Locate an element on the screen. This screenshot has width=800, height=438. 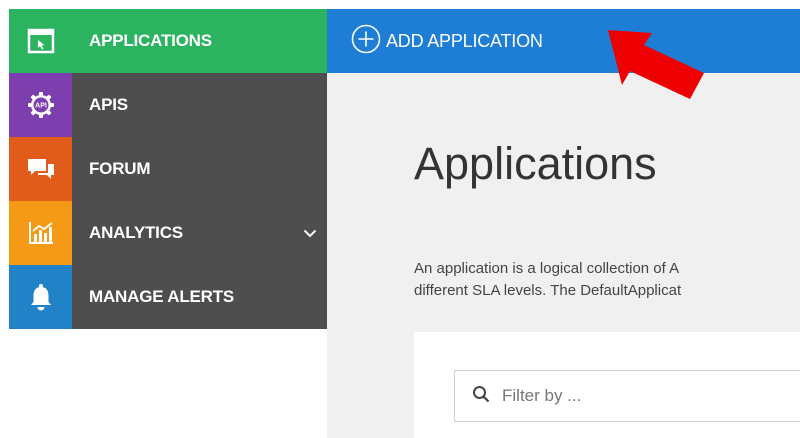
annotation-arrow-icon is located at coordinates (658, 66).